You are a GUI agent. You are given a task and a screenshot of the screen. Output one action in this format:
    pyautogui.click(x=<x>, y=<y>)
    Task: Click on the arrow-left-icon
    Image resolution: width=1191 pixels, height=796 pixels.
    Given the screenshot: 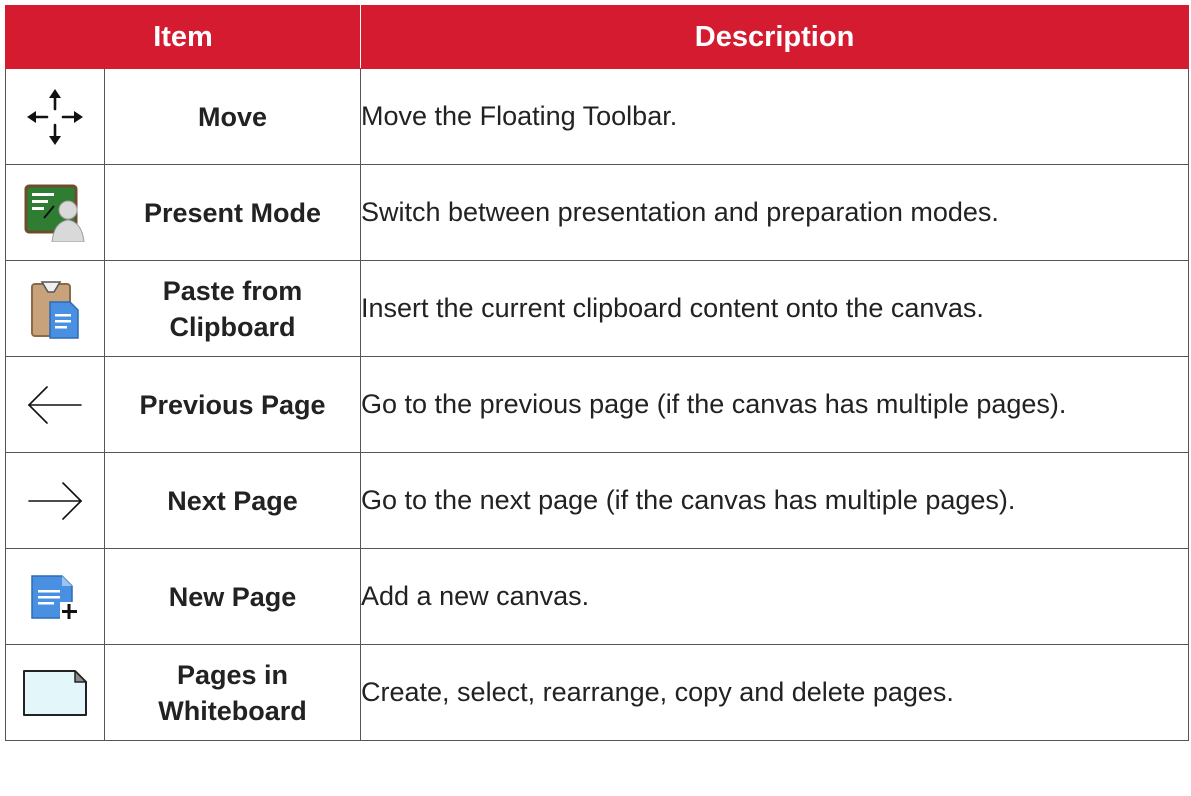 What is the action you would take?
    pyautogui.click(x=55, y=405)
    